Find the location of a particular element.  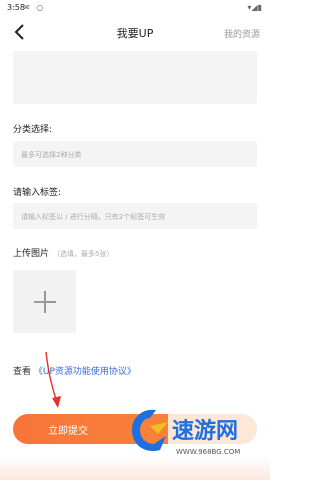

svg-text: 速游网 is located at coordinates (205, 431).